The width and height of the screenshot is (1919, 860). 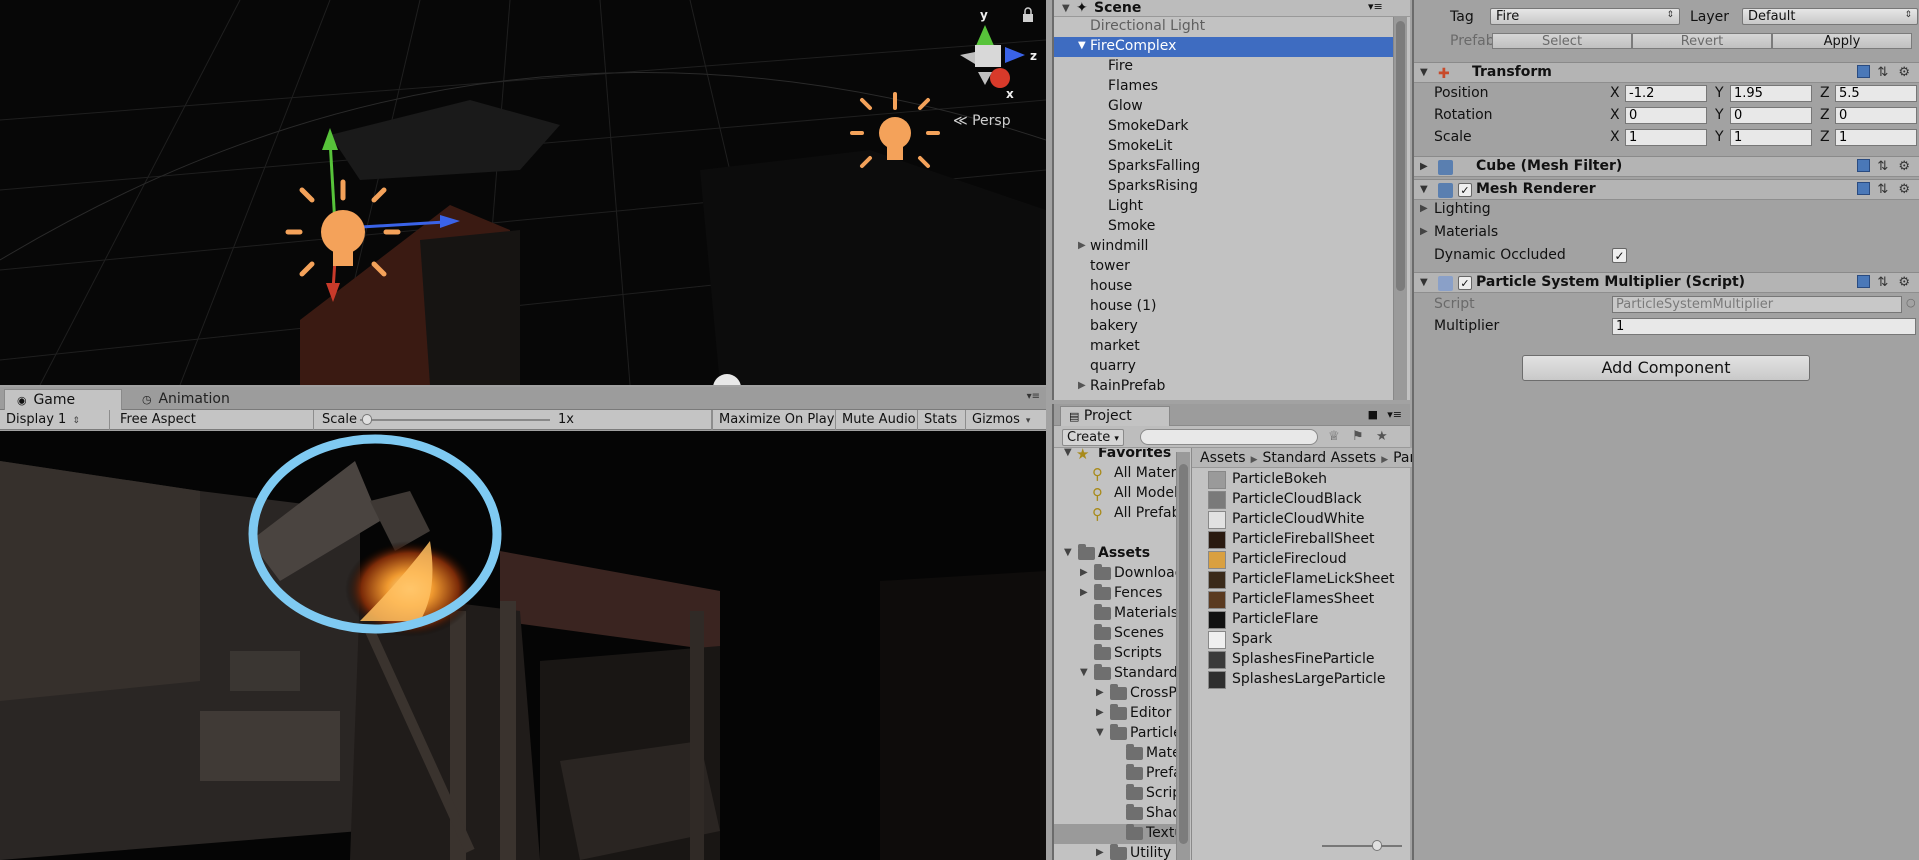 What do you see at coordinates (1223, 287) in the screenshot?
I see `hierarchy-item: house` at bounding box center [1223, 287].